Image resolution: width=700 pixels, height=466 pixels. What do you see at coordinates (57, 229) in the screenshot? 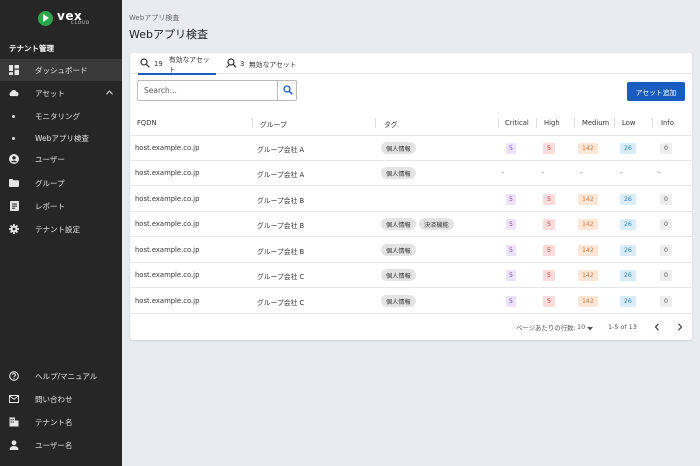
I see `sidebar-item-label: テナント設定` at bounding box center [57, 229].